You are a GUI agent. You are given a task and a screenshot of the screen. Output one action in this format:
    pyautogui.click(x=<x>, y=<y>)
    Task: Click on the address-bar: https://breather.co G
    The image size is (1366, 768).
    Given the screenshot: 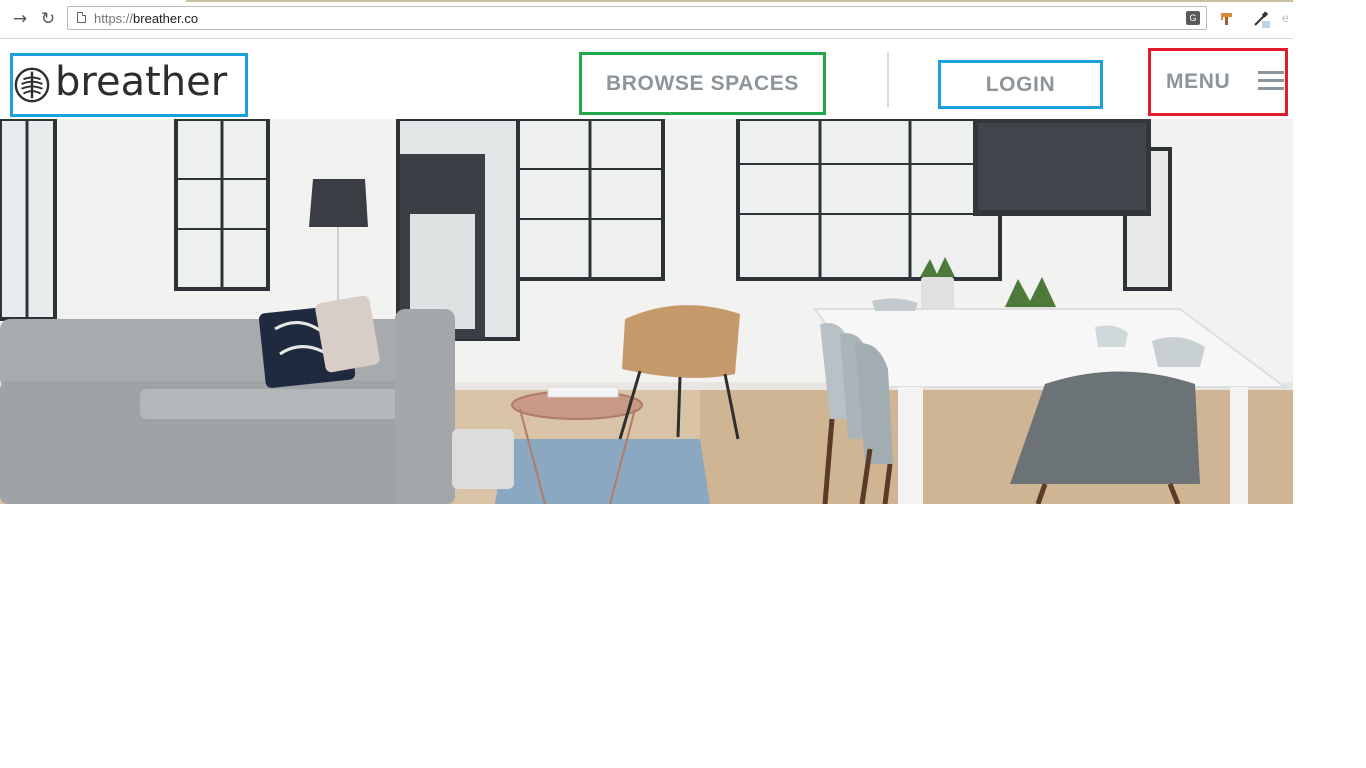 What is the action you would take?
    pyautogui.click(x=637, y=18)
    